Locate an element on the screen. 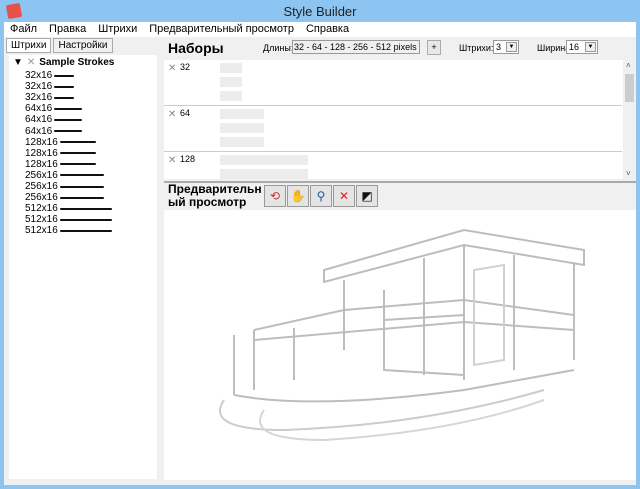 Image resolution: width=640 pixels, height=489 pixels. width-value: 16 is located at coordinates (574, 47).